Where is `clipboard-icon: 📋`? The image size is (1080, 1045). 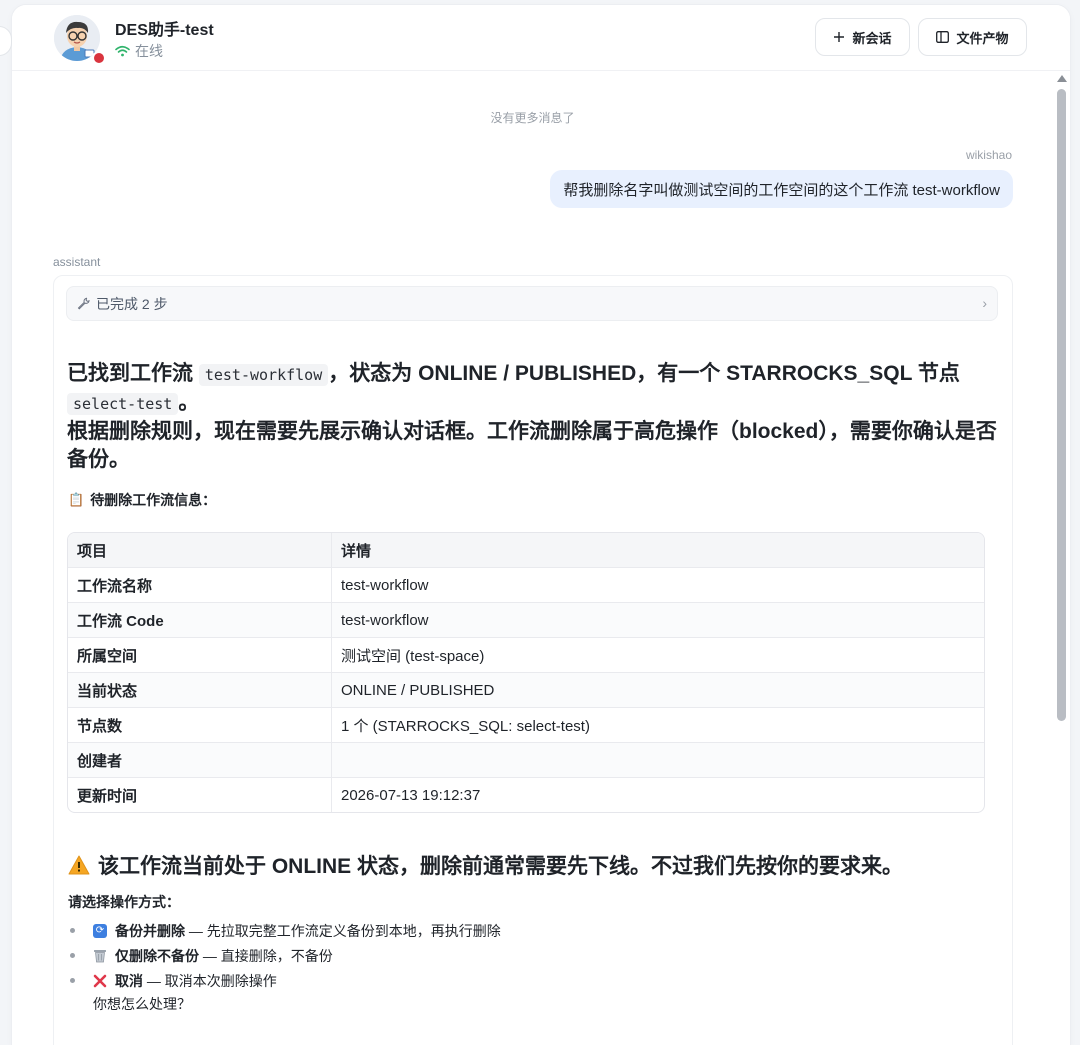
clipboard-icon: 📋 is located at coordinates (76, 499).